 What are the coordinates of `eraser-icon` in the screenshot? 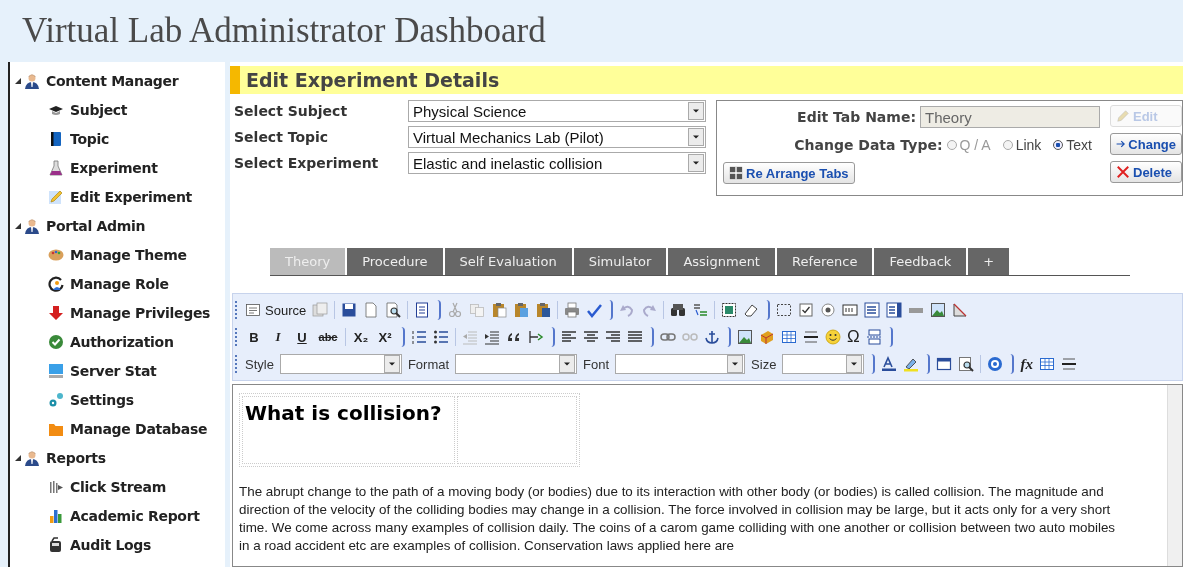 It's located at (751, 310).